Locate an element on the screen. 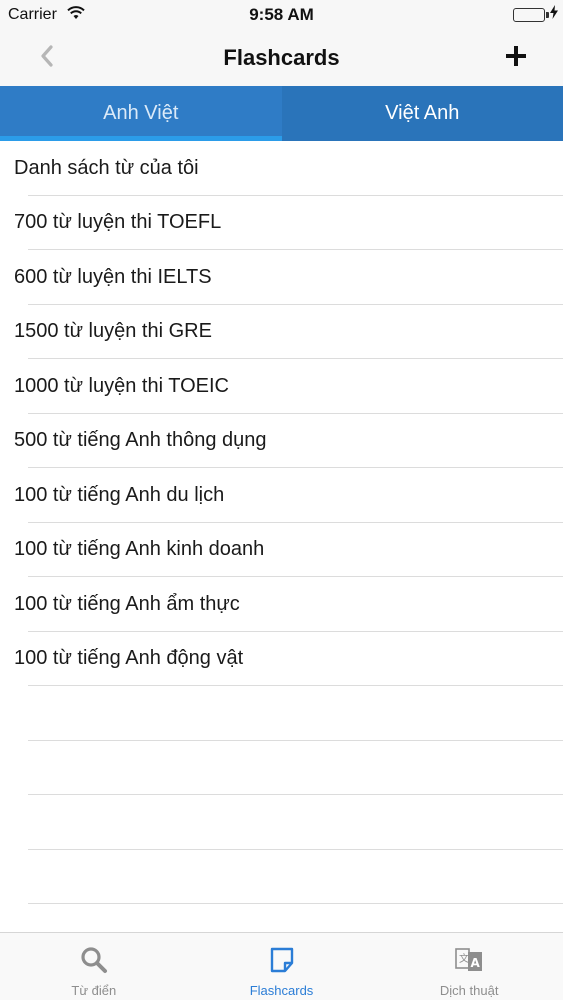  bottom-tab-bar: Từ điển Flashcards 文 A Dịch thuật is located at coordinates (281, 966).